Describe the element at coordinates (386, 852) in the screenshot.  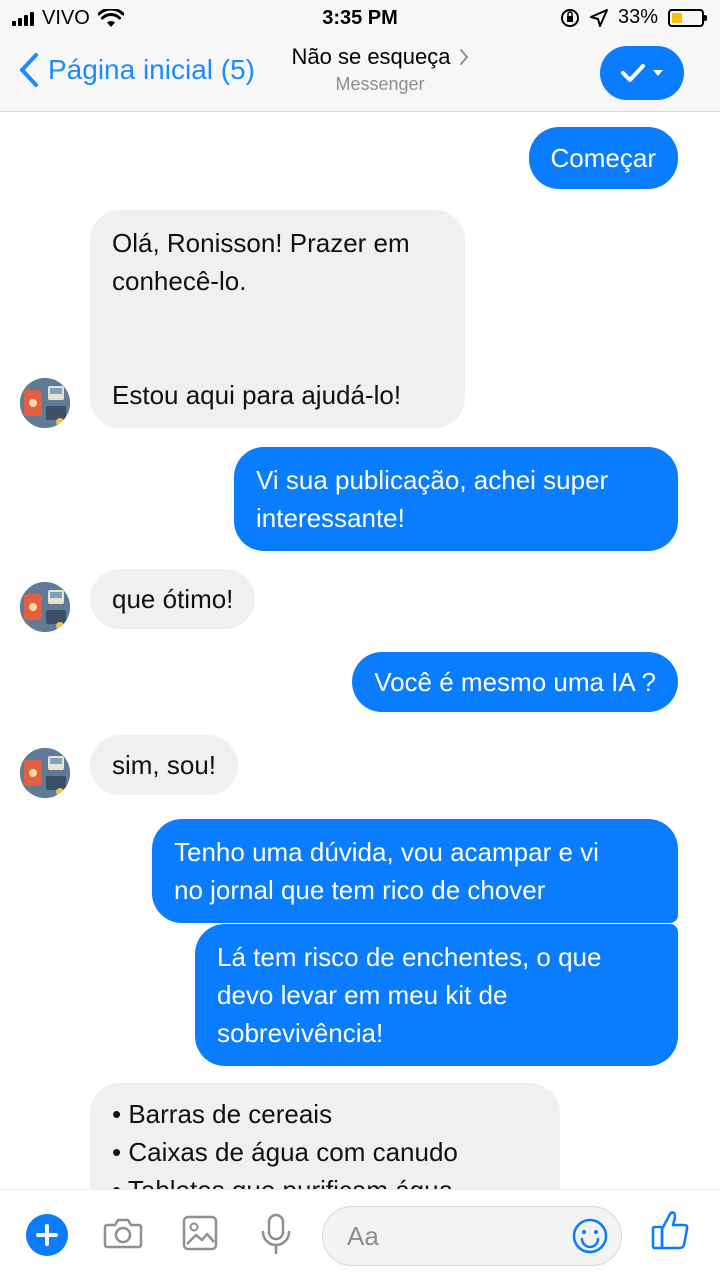
I see `message-line: Tenho uma dúvida, vou acampar e vi` at that location.